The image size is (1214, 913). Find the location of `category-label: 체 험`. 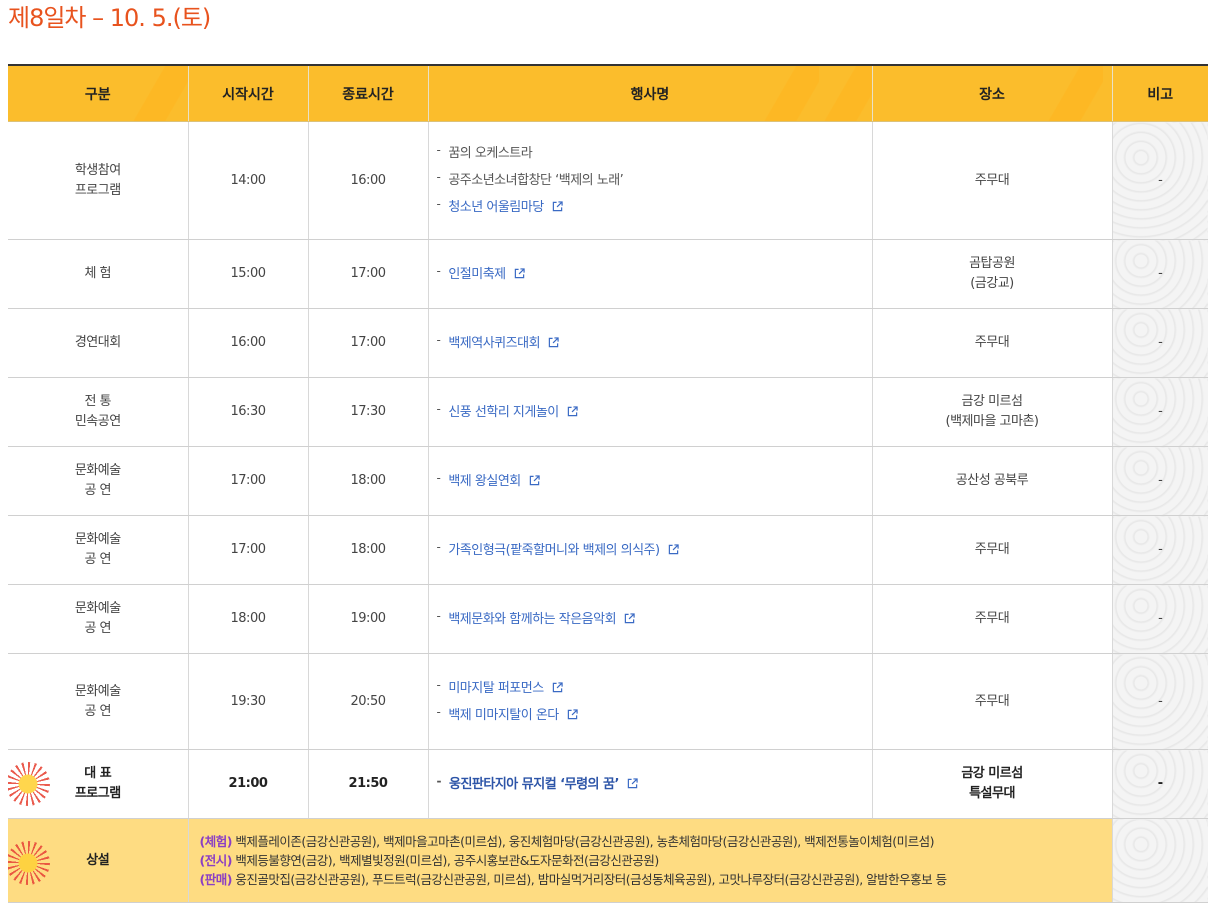

category-label: 체 험 is located at coordinates (98, 273).